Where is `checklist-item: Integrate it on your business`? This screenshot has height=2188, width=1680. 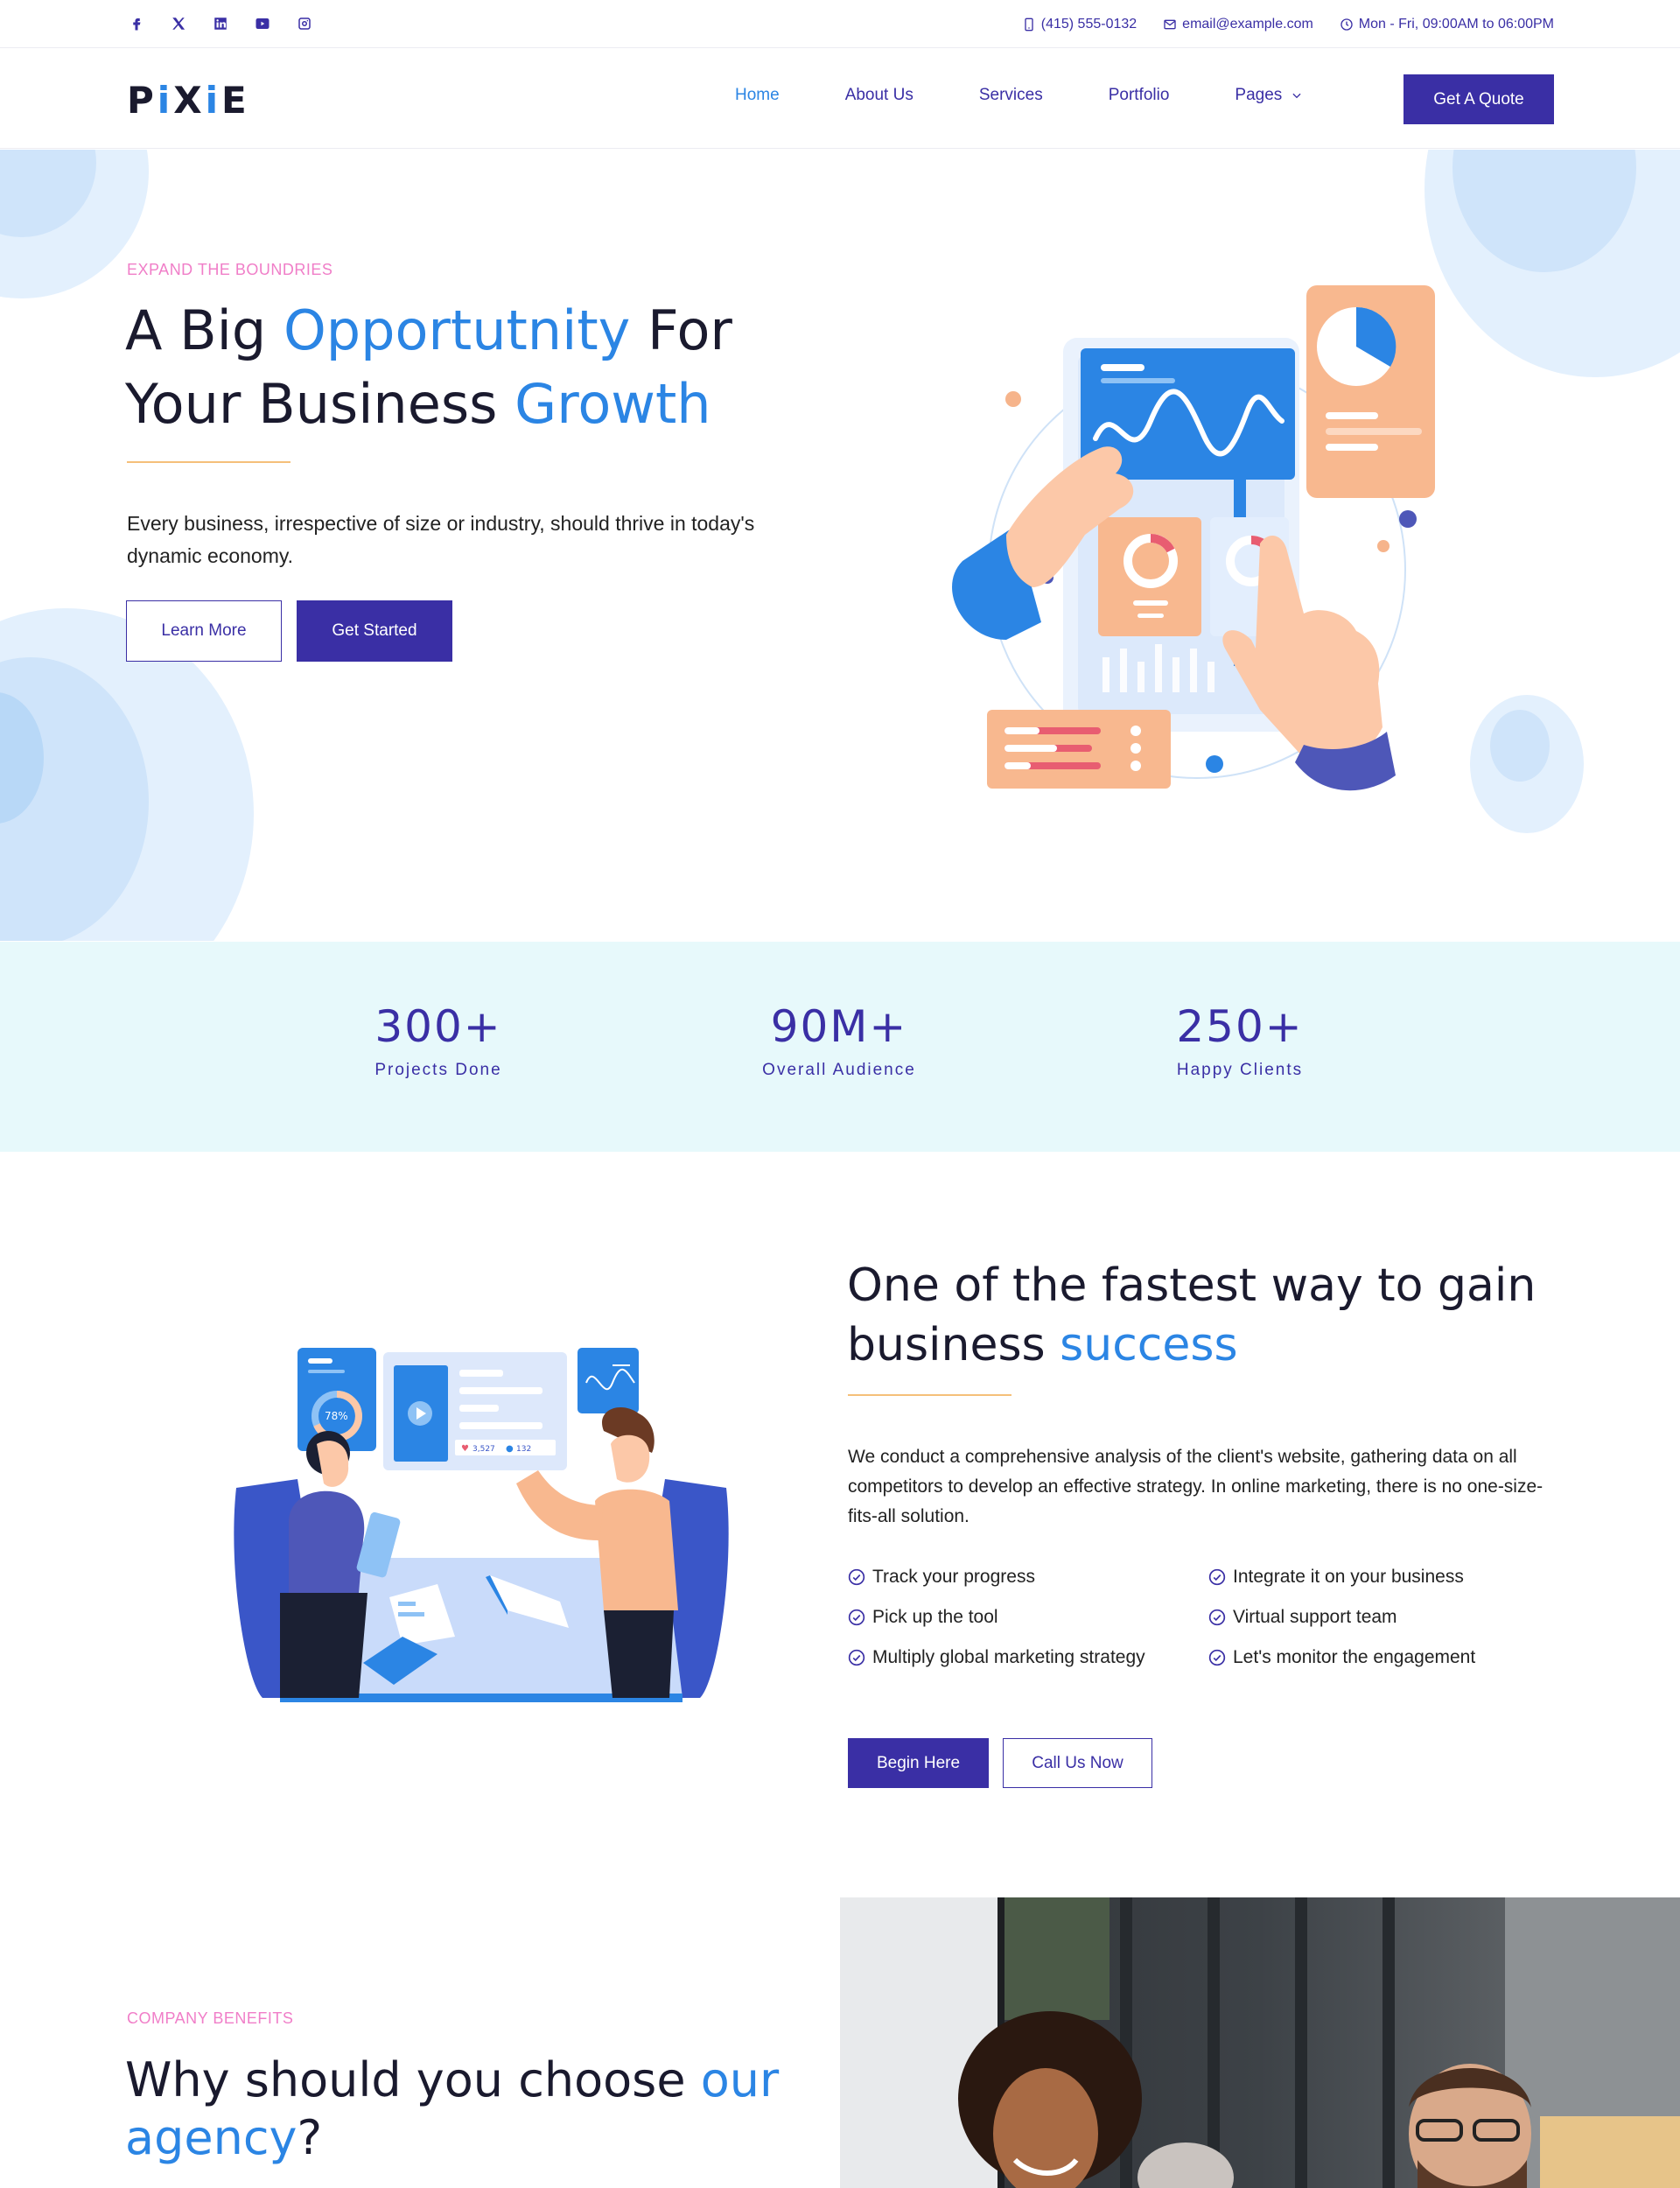 checklist-item: Integrate it on your business is located at coordinates (1386, 1577).